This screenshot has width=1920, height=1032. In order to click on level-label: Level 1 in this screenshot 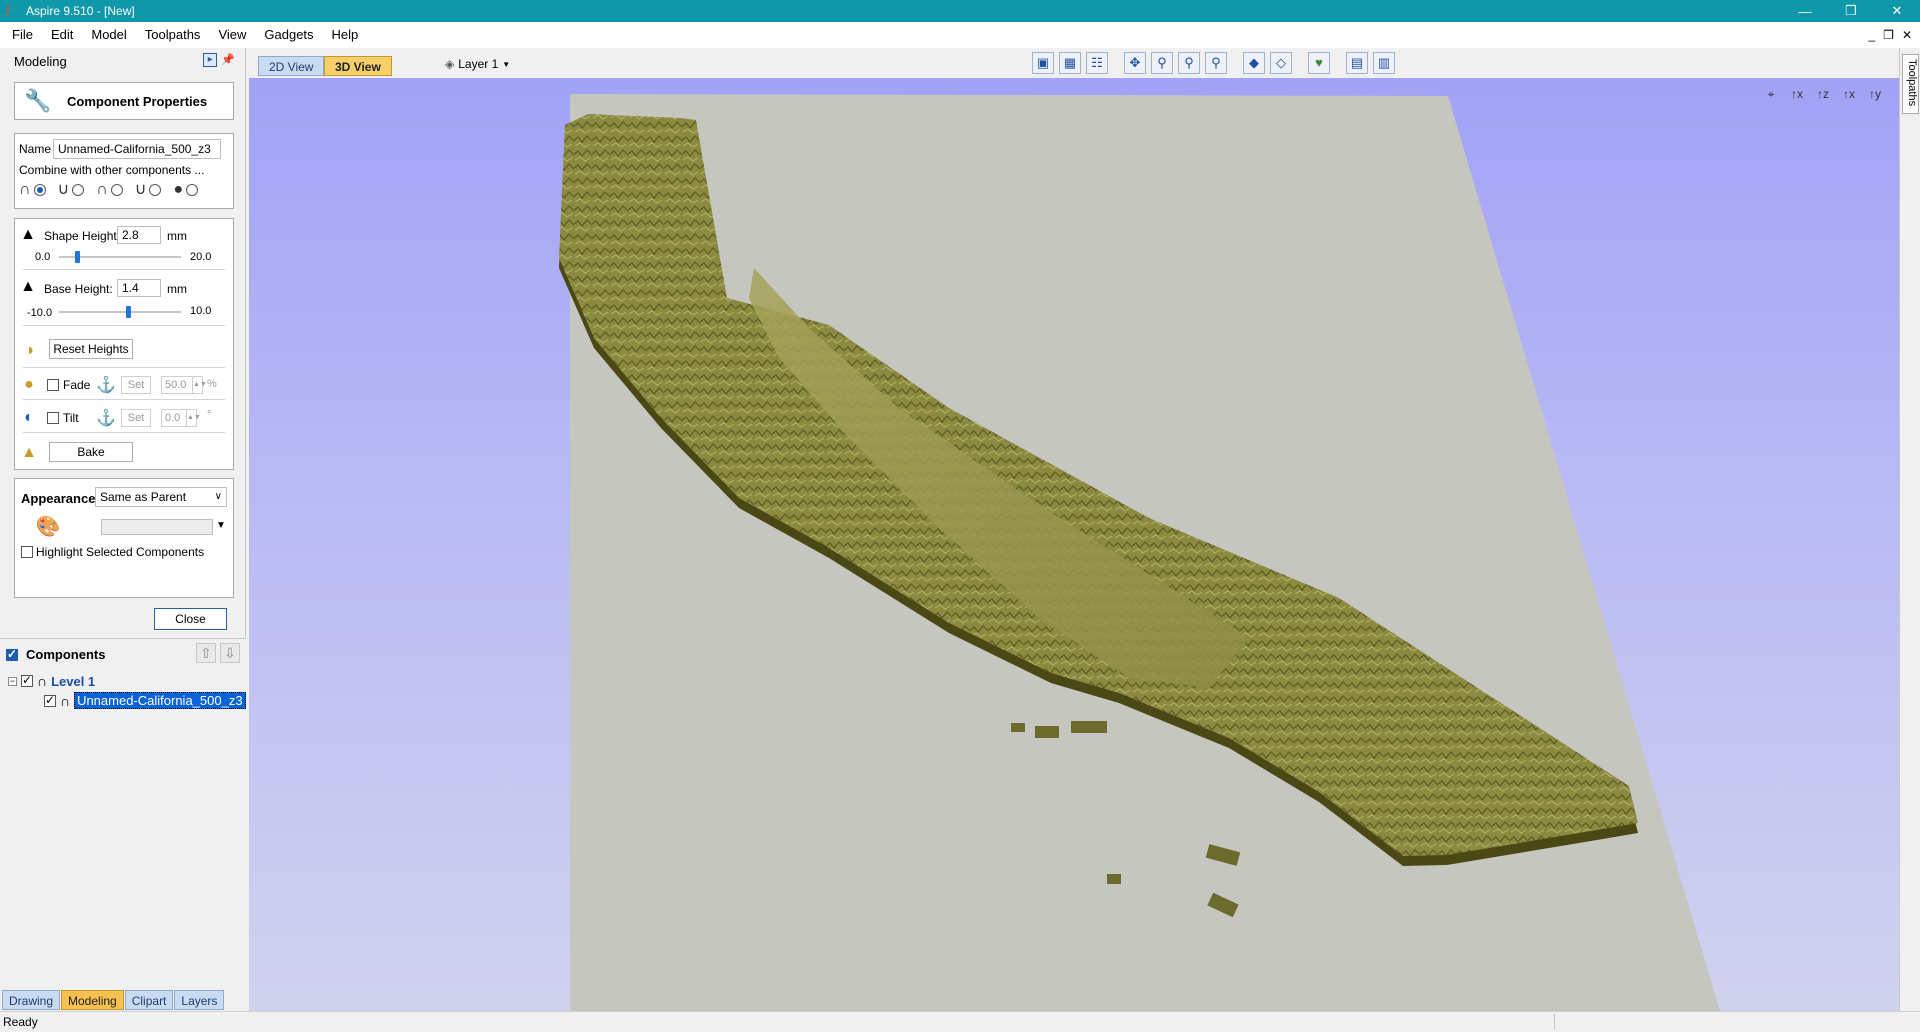, I will do `click(73, 681)`.